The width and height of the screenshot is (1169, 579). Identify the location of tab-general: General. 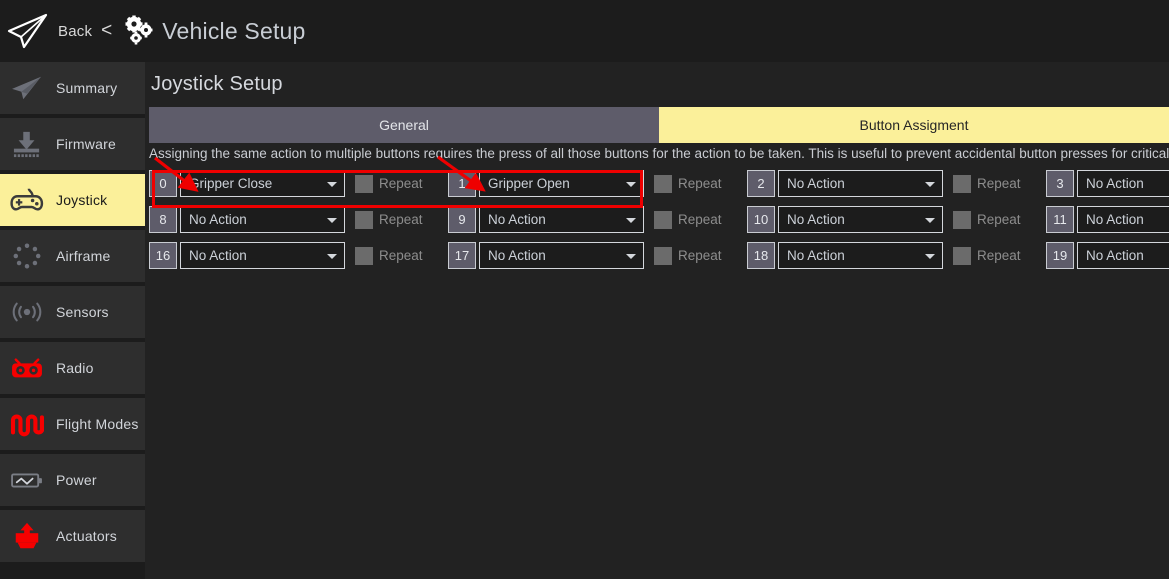
(404, 125).